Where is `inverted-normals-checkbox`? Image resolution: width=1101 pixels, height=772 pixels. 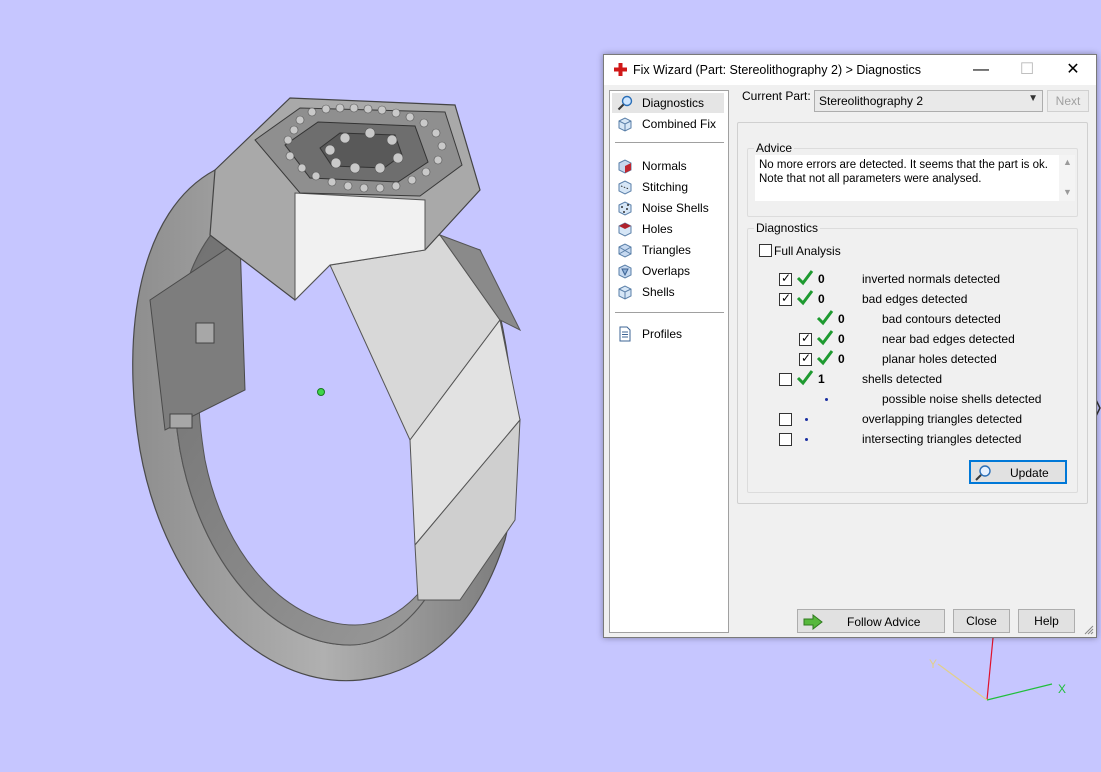
inverted-normals-checkbox is located at coordinates (785, 278).